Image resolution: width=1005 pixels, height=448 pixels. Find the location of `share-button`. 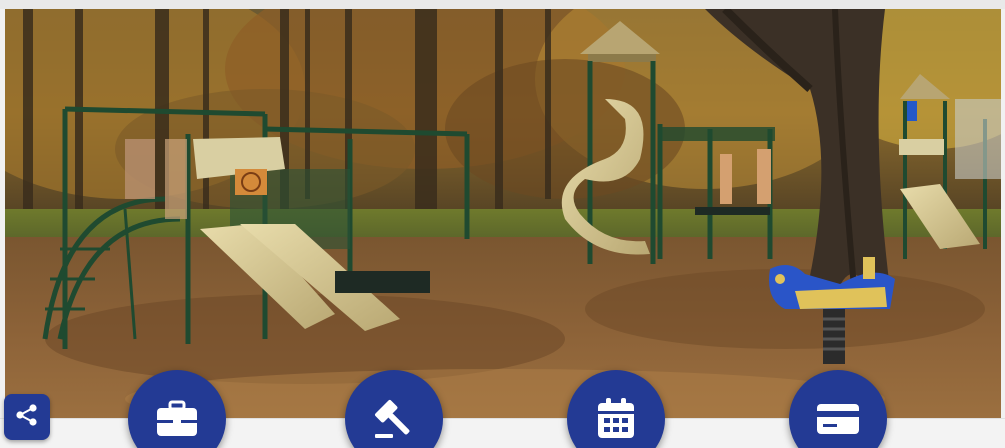

share-button is located at coordinates (27, 417).